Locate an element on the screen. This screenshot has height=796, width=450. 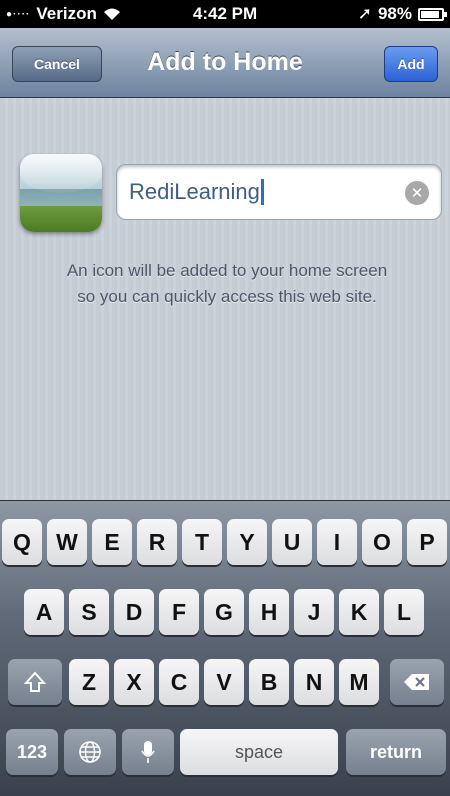
dictation-key is located at coordinates (148, 752).